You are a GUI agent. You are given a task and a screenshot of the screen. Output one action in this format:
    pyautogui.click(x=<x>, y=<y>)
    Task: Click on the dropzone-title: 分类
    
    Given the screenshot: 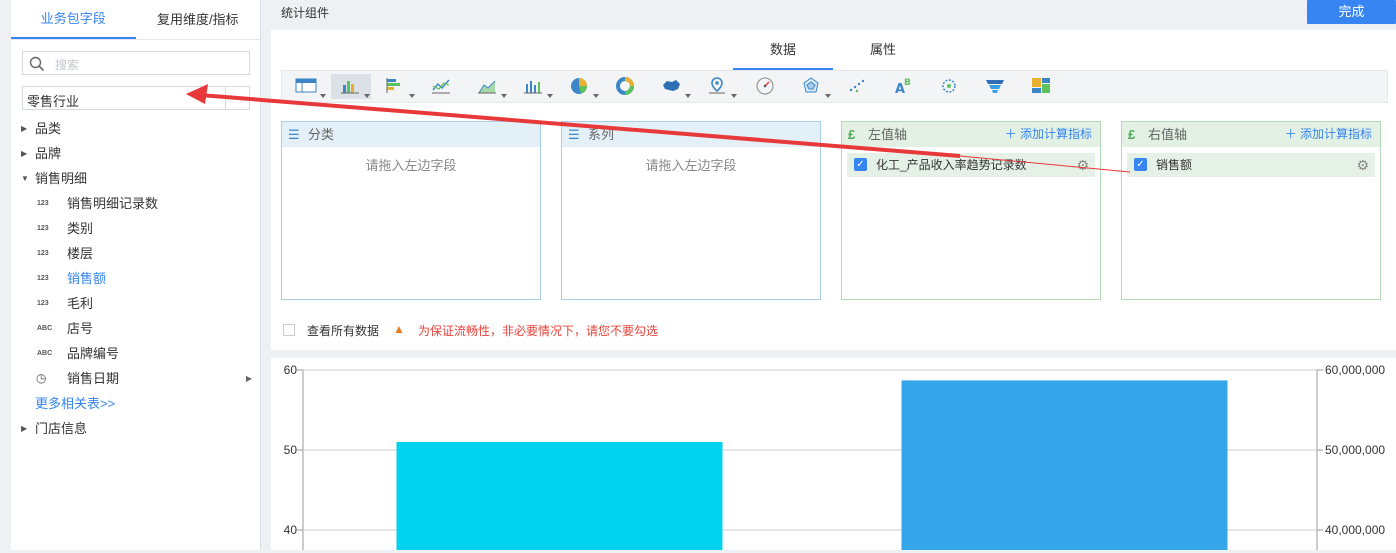 What is the action you would take?
    pyautogui.click(x=321, y=134)
    